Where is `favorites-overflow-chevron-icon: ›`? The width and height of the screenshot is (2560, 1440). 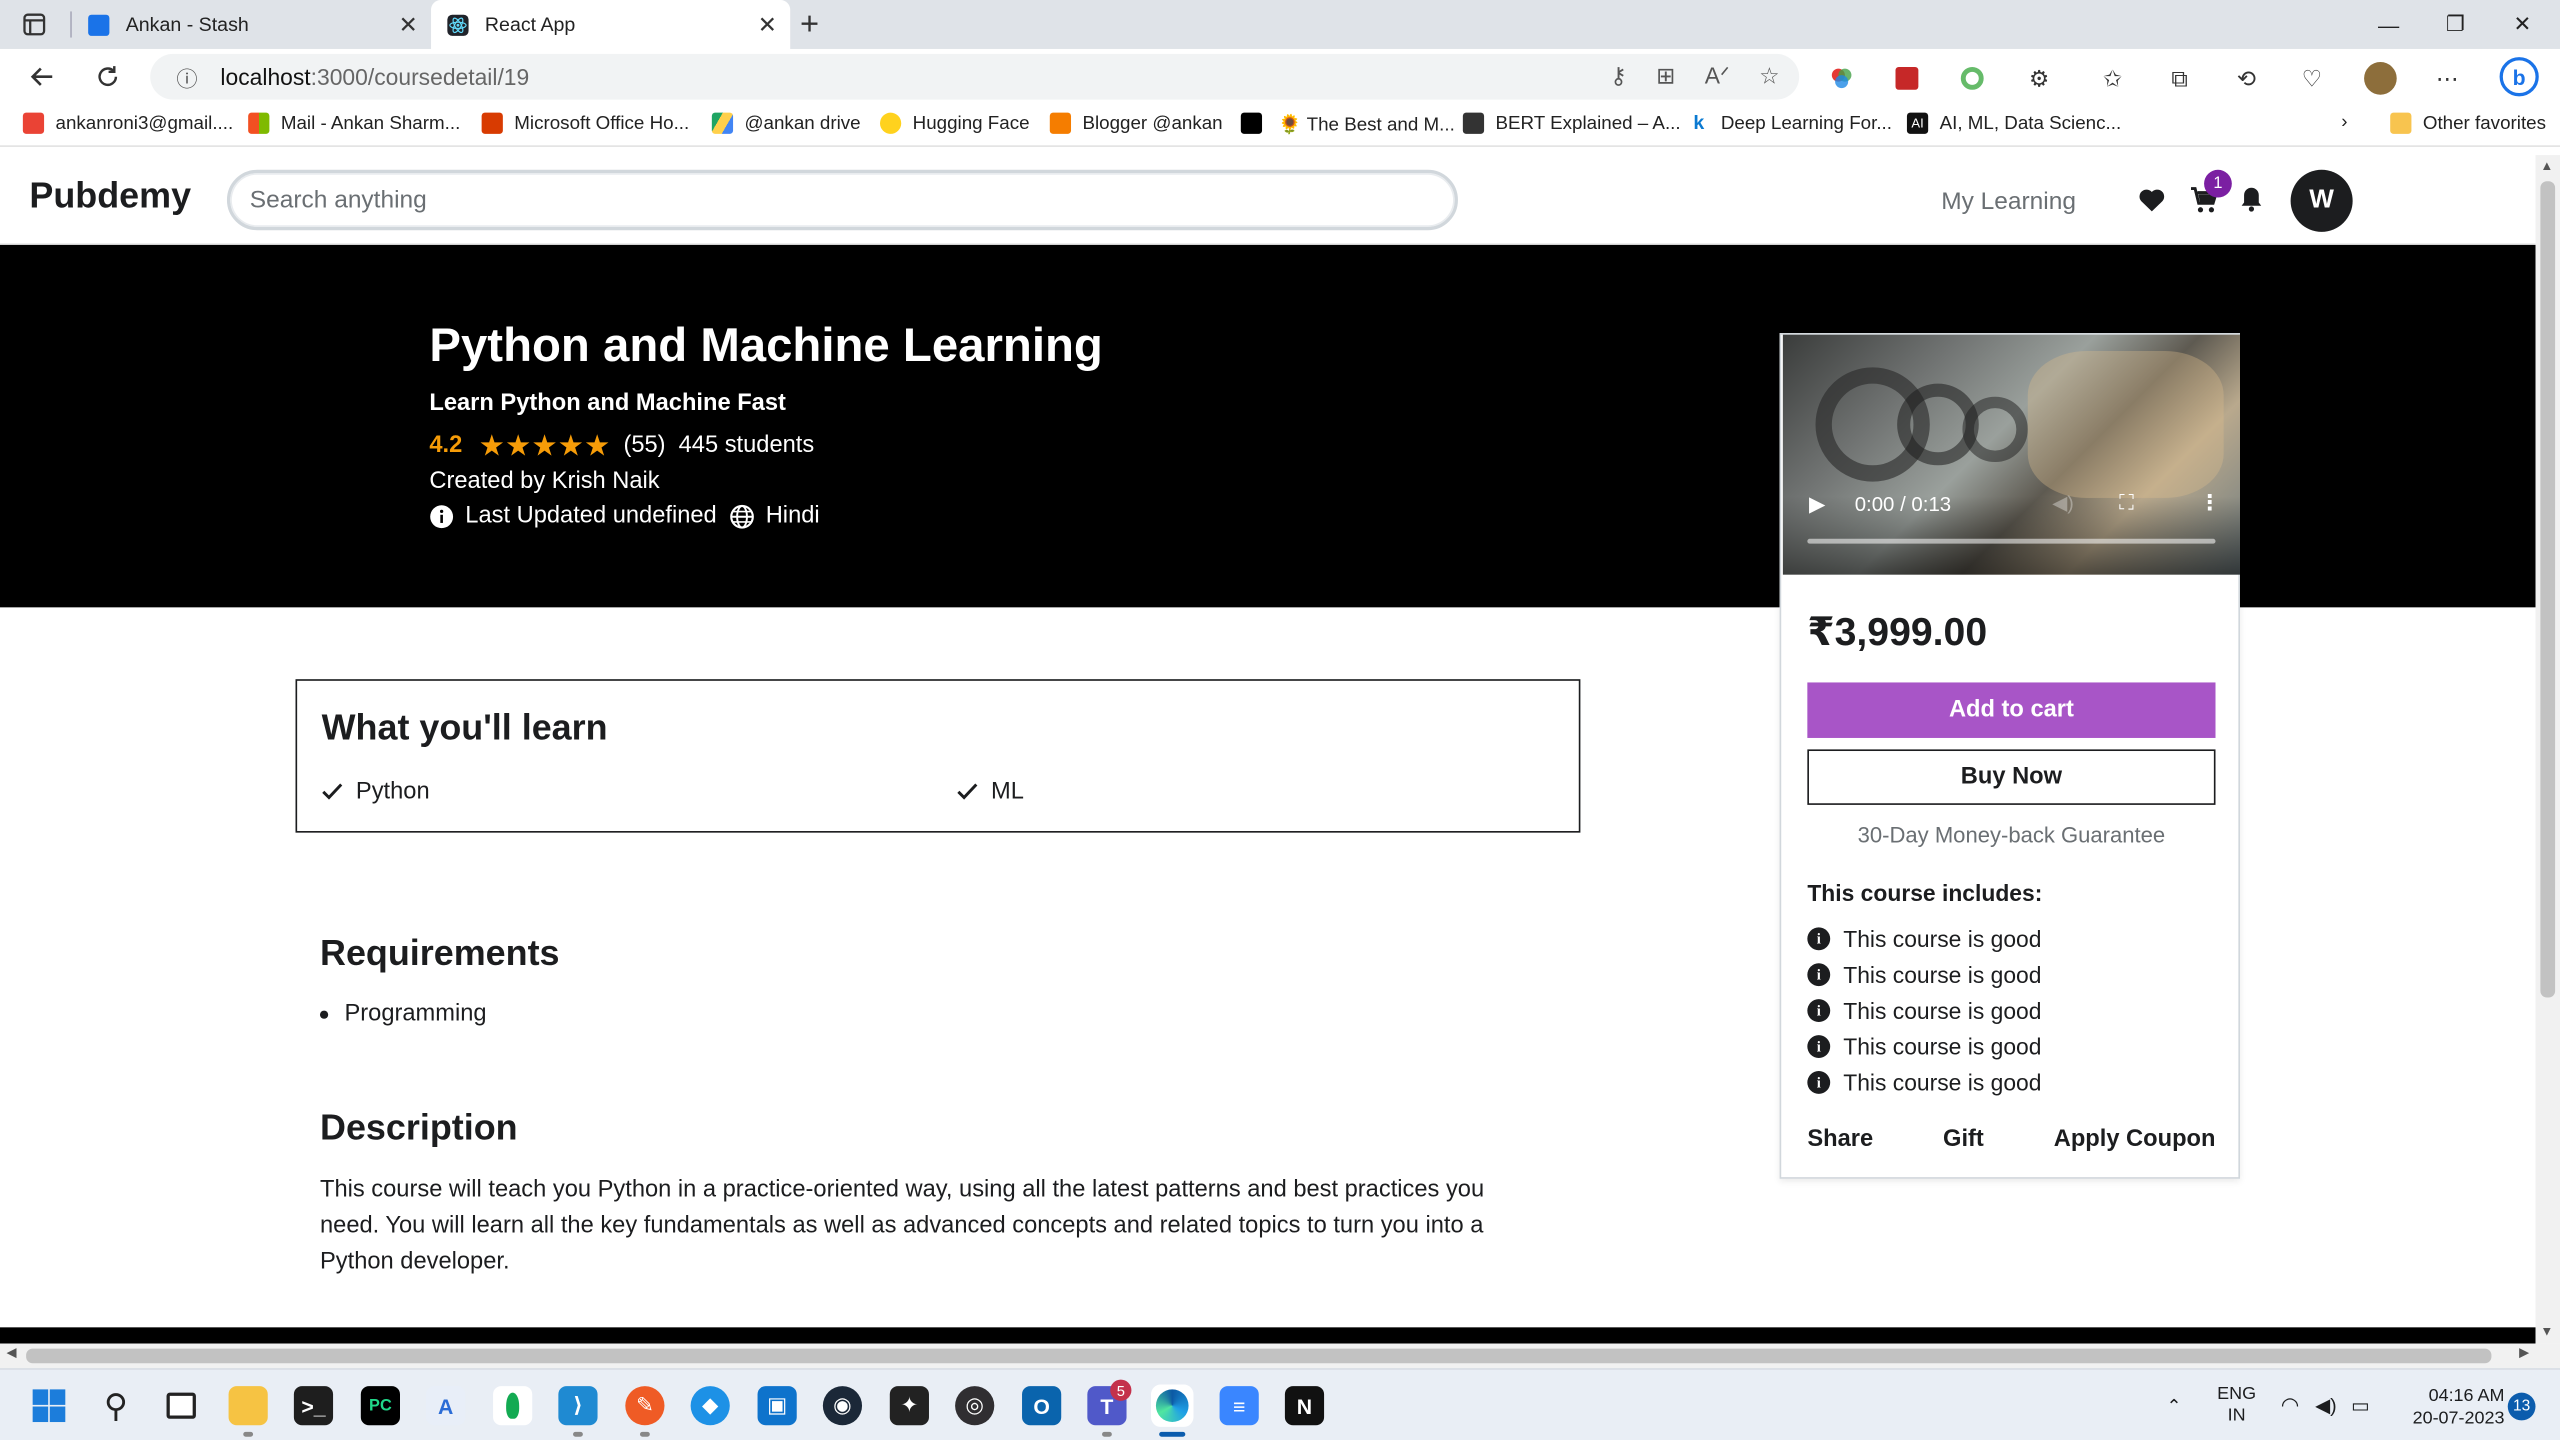 favorites-overflow-chevron-icon: › is located at coordinates (2344, 123).